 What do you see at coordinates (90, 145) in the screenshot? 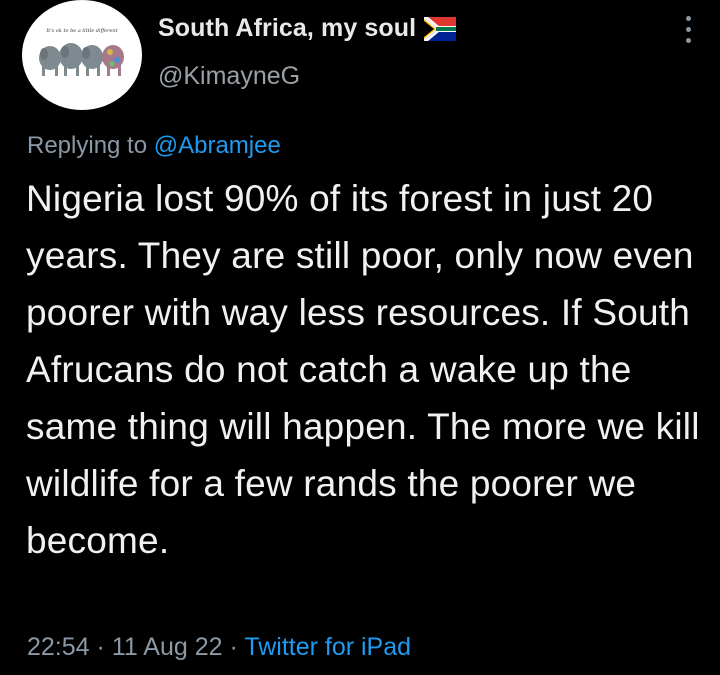
I see `replying-to-label: Replying to` at bounding box center [90, 145].